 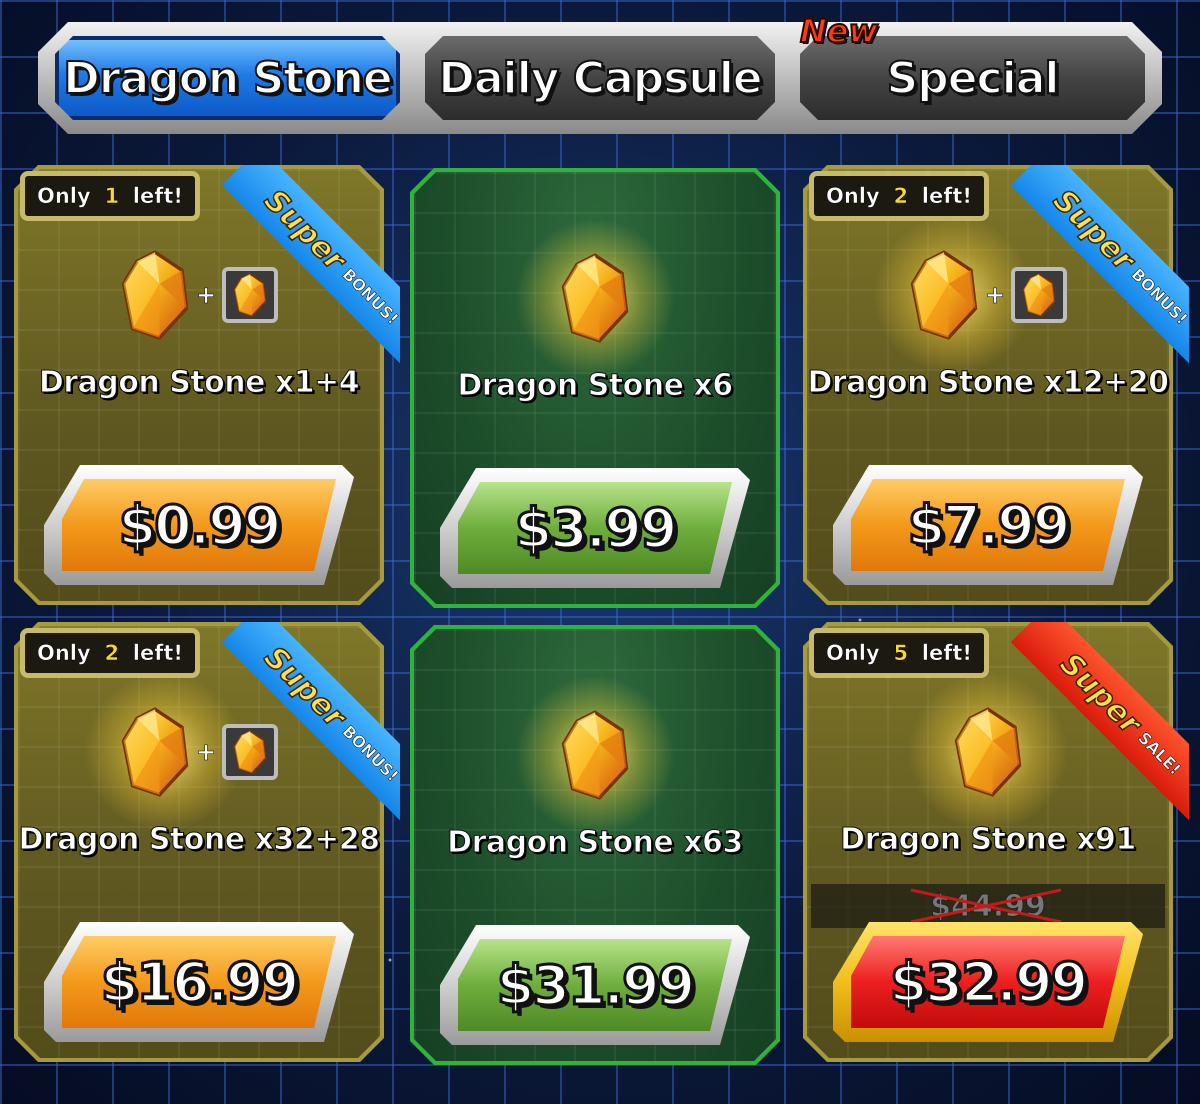 What do you see at coordinates (973, 78) in the screenshot?
I see `tab-label: Special` at bounding box center [973, 78].